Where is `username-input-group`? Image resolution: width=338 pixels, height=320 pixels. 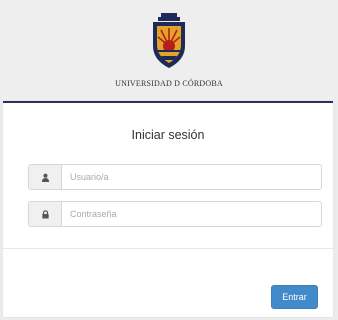
username-input-group is located at coordinates (175, 177).